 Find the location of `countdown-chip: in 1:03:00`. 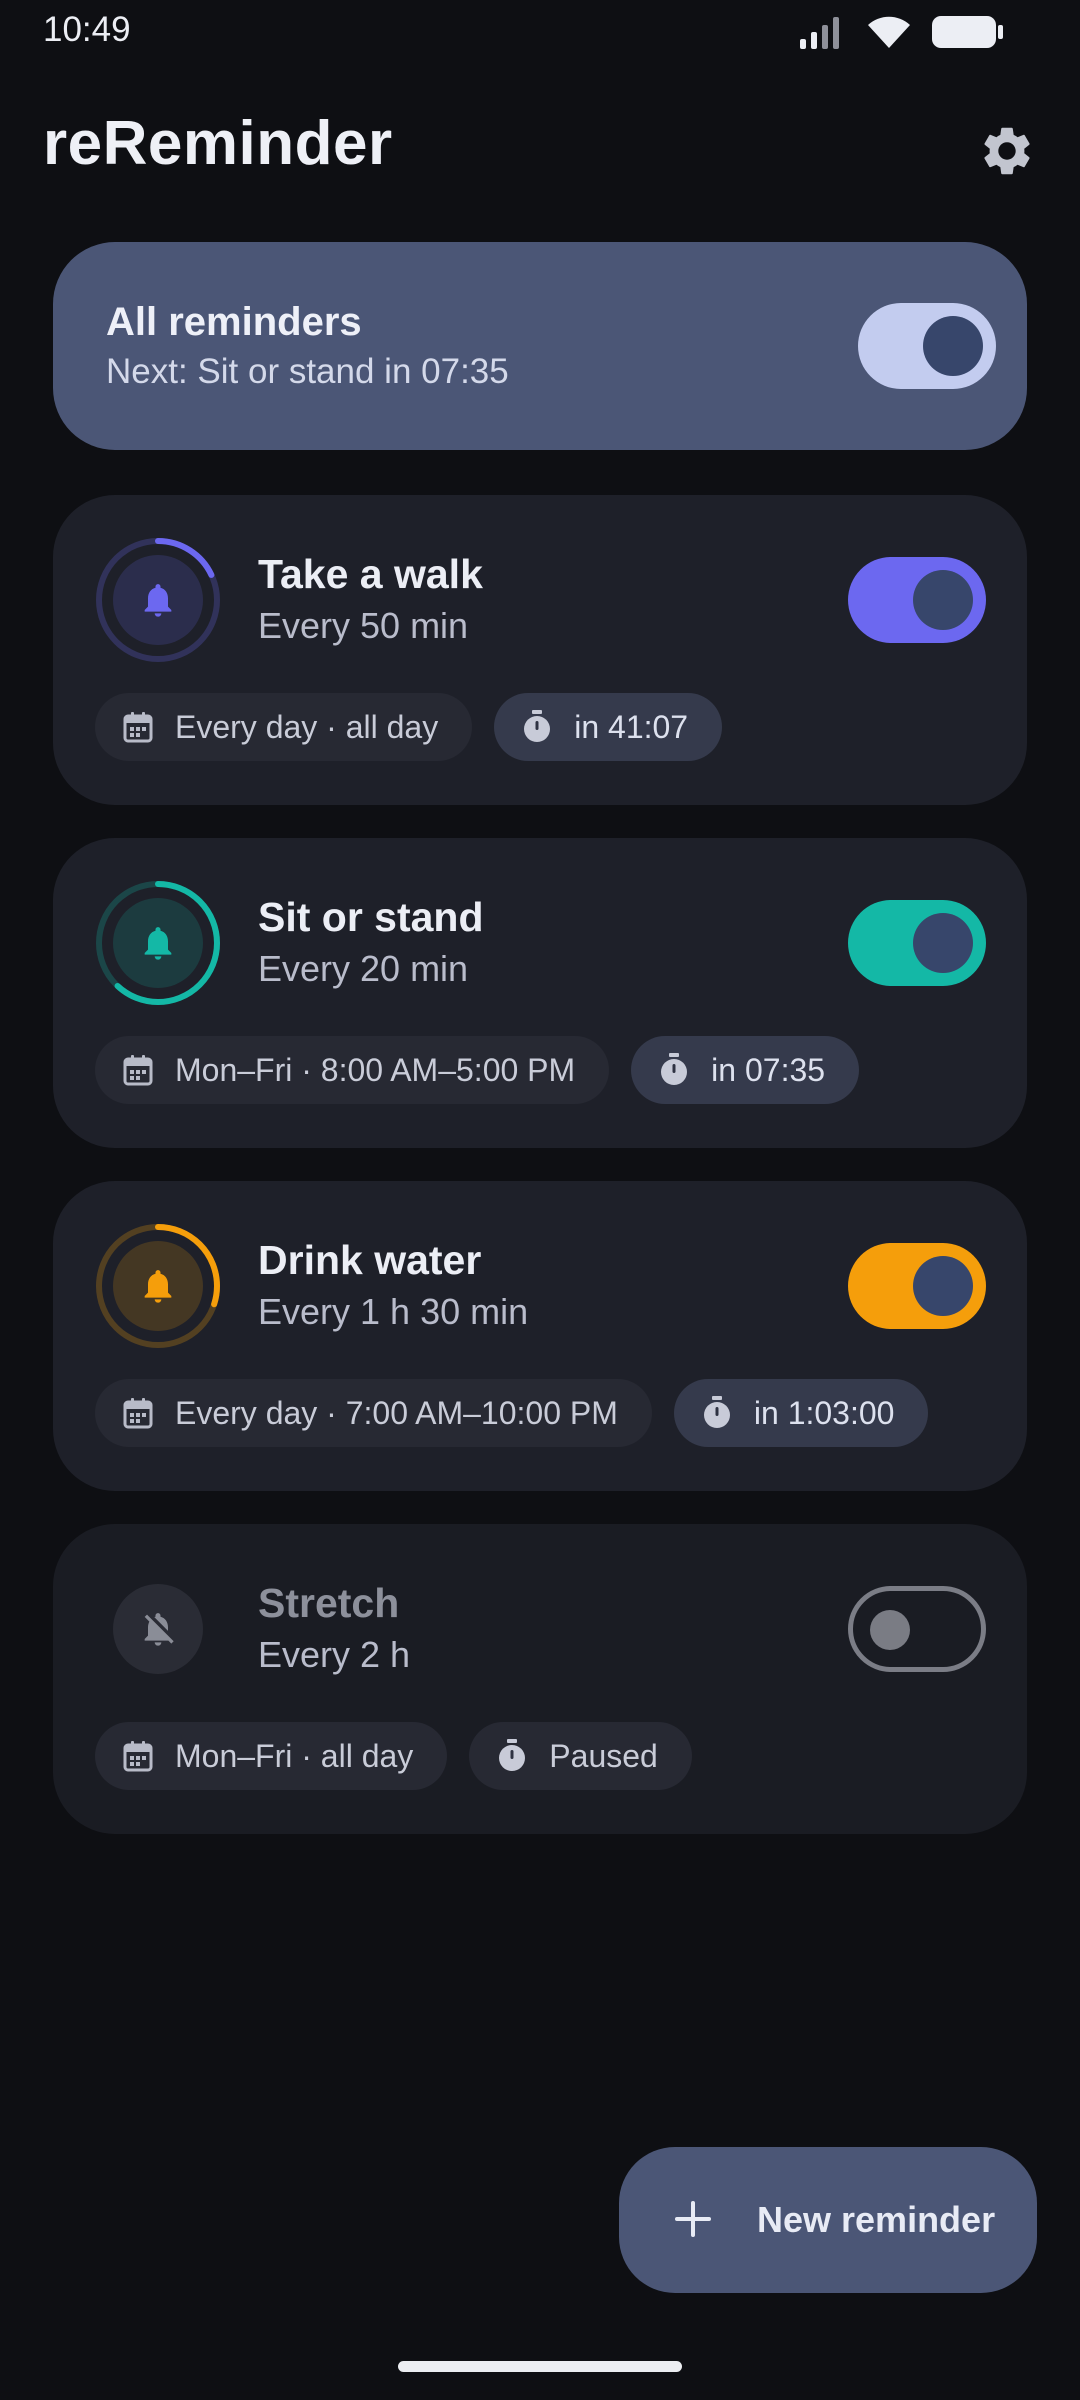

countdown-chip: in 1:03:00 is located at coordinates (801, 1413).